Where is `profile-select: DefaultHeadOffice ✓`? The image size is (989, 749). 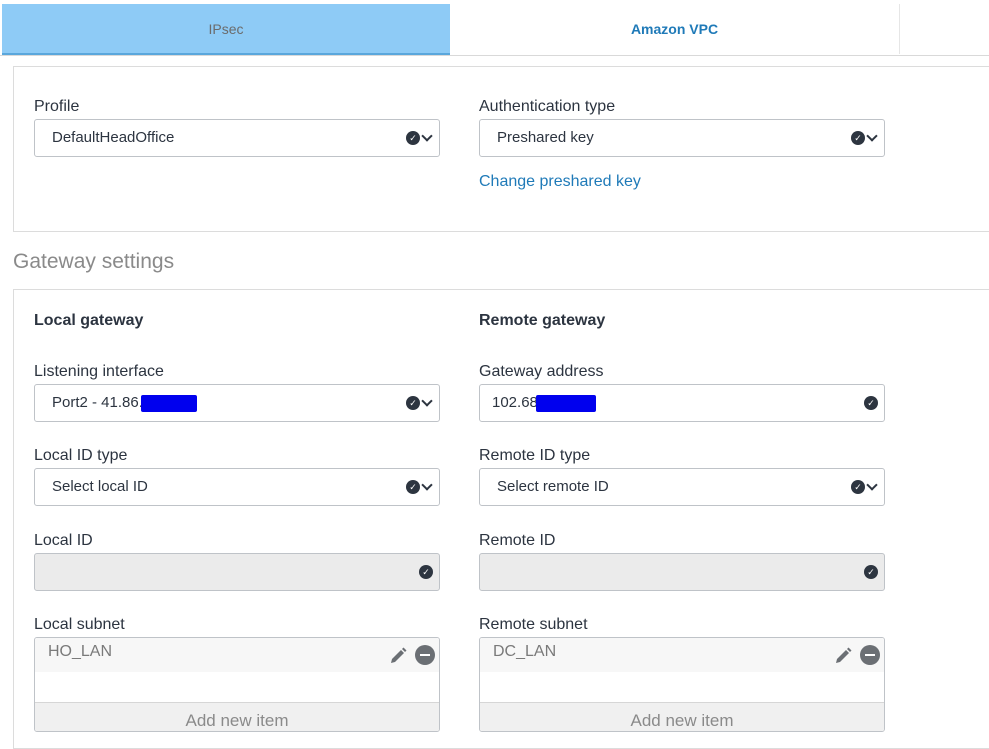 profile-select: DefaultHeadOffice ✓ is located at coordinates (237, 138).